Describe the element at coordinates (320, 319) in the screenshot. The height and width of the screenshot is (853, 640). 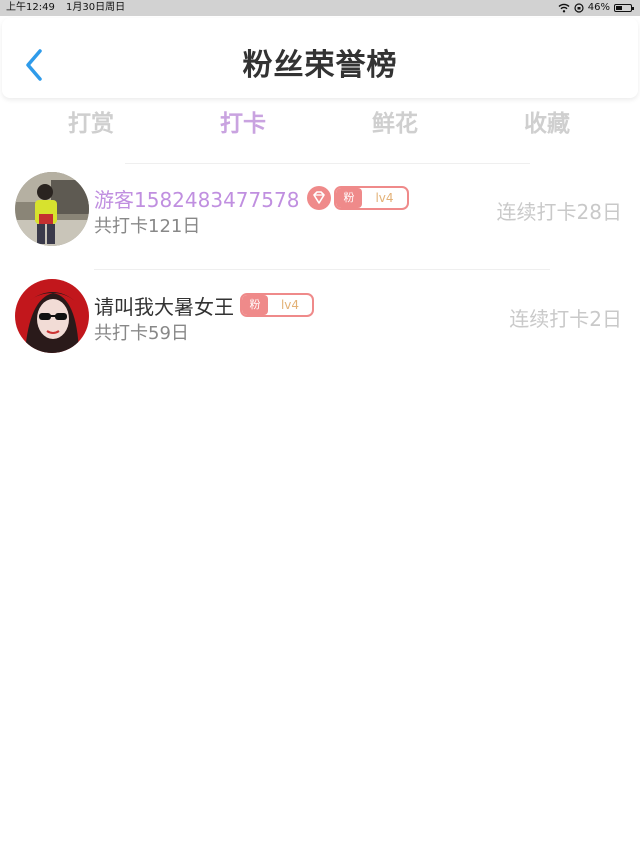
I see `list-item: 请叫我大暑女王 粉 lv4 共打卡59日 连续打卡2日` at that location.